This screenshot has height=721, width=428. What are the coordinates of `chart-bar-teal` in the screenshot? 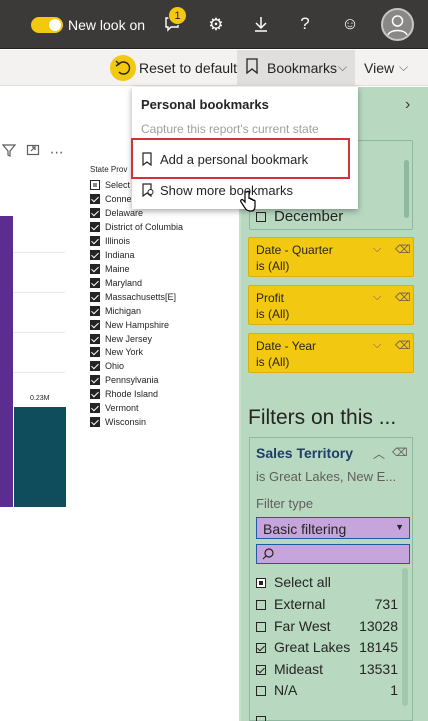 It's located at (40, 457).